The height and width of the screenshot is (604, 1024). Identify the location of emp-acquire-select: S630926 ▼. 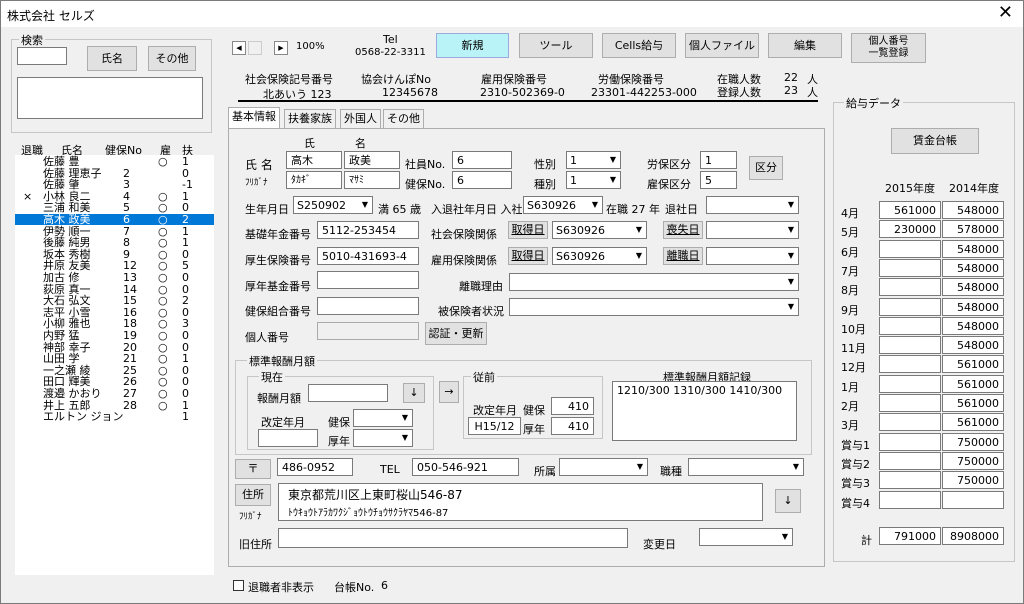
(599, 256).